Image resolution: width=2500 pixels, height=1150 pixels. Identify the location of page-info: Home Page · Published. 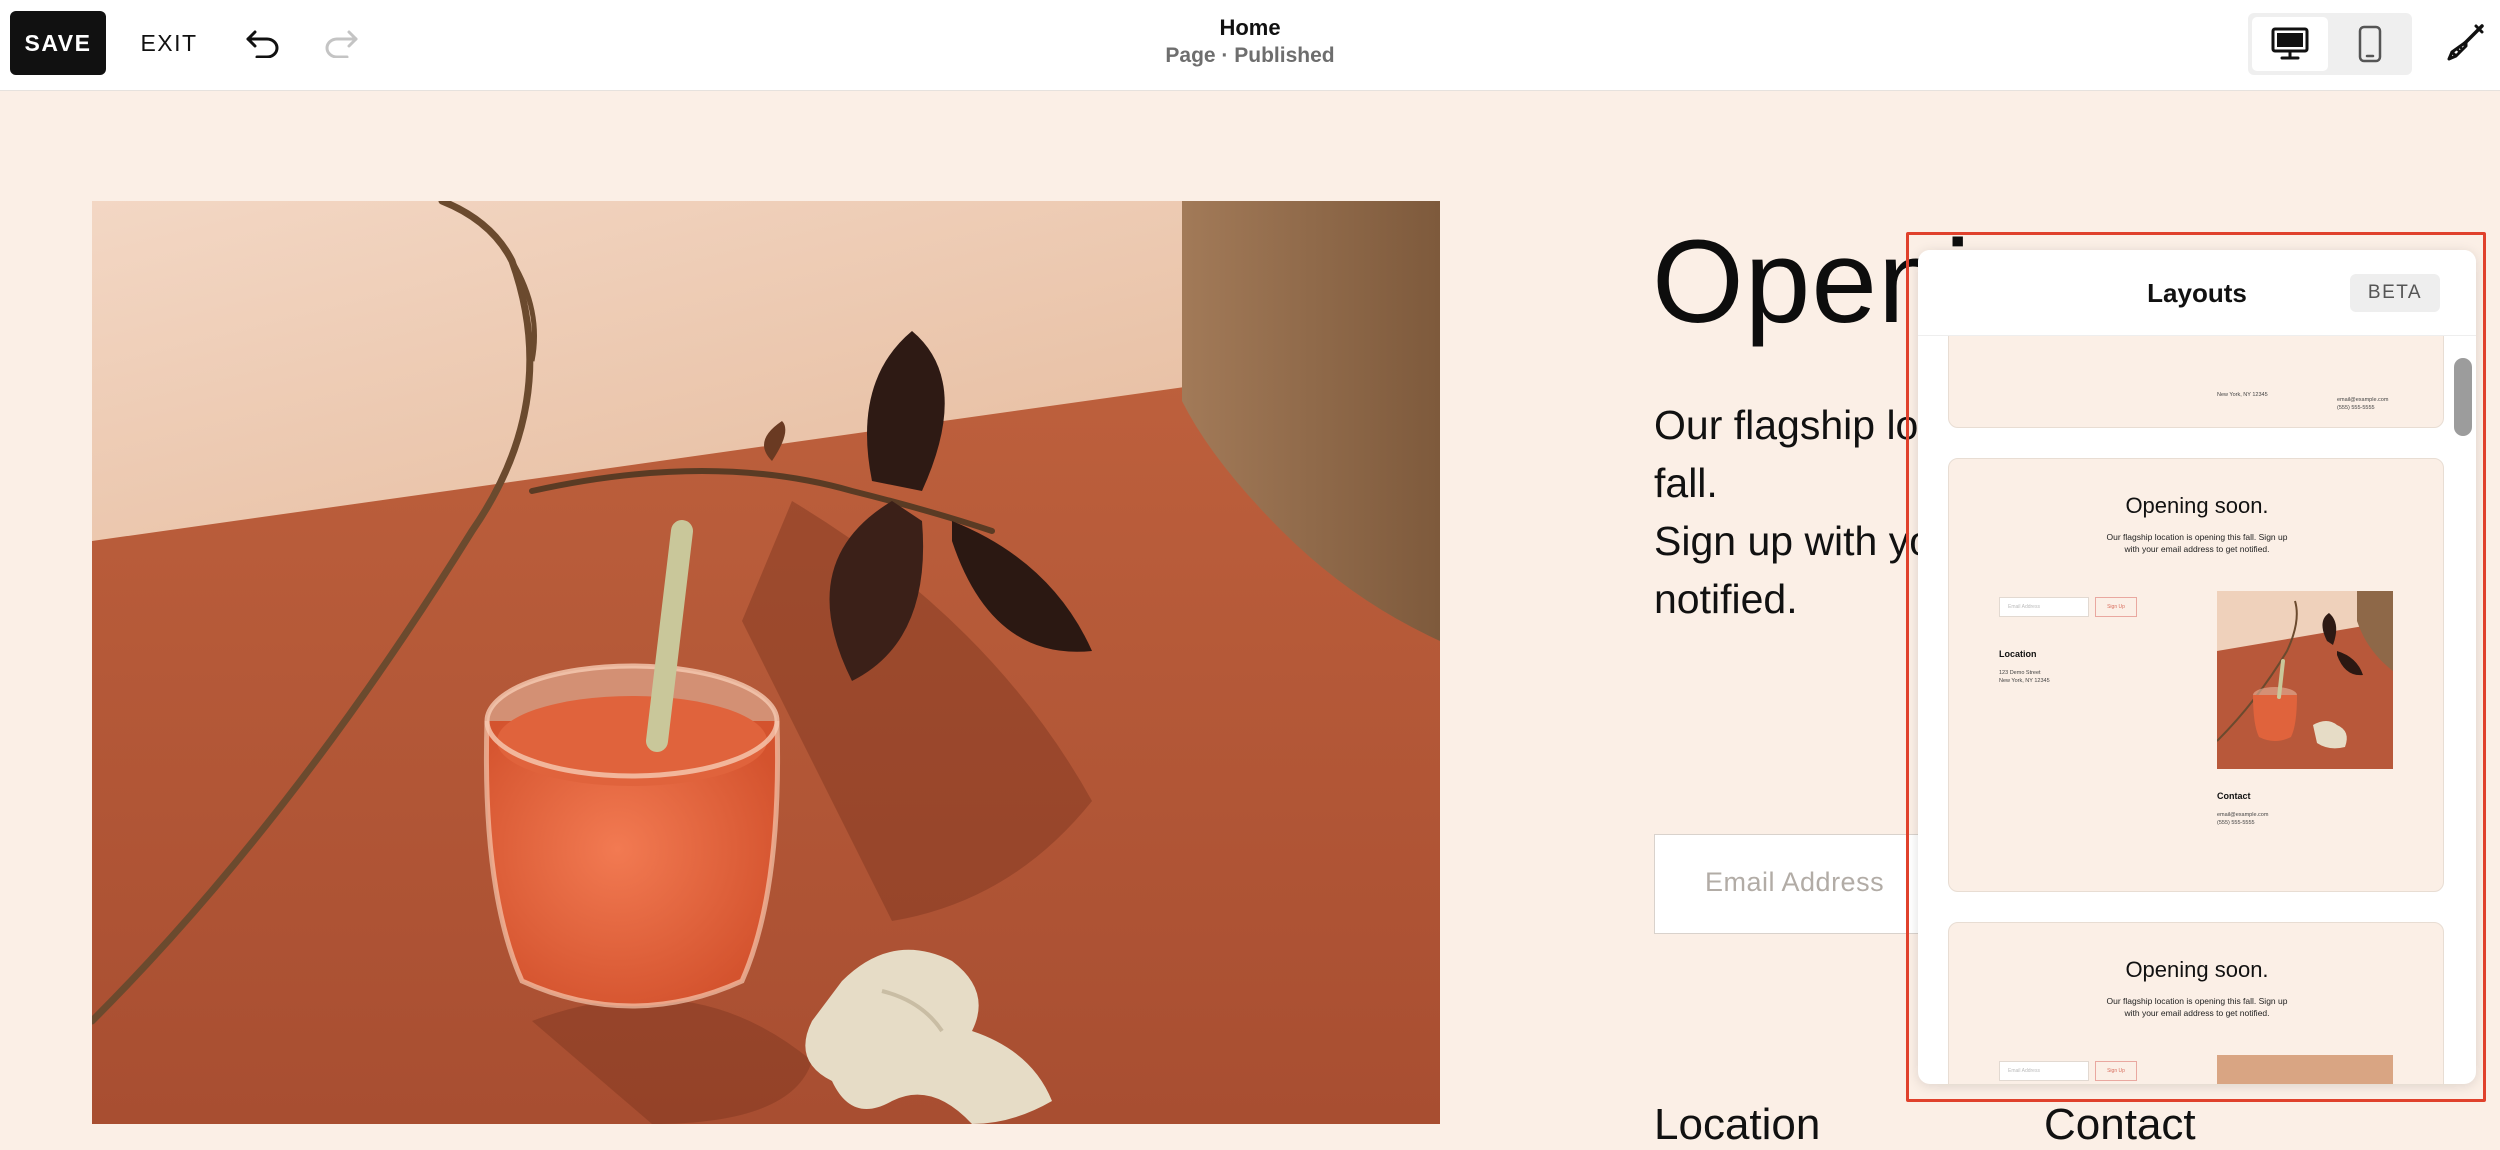
(1250, 42).